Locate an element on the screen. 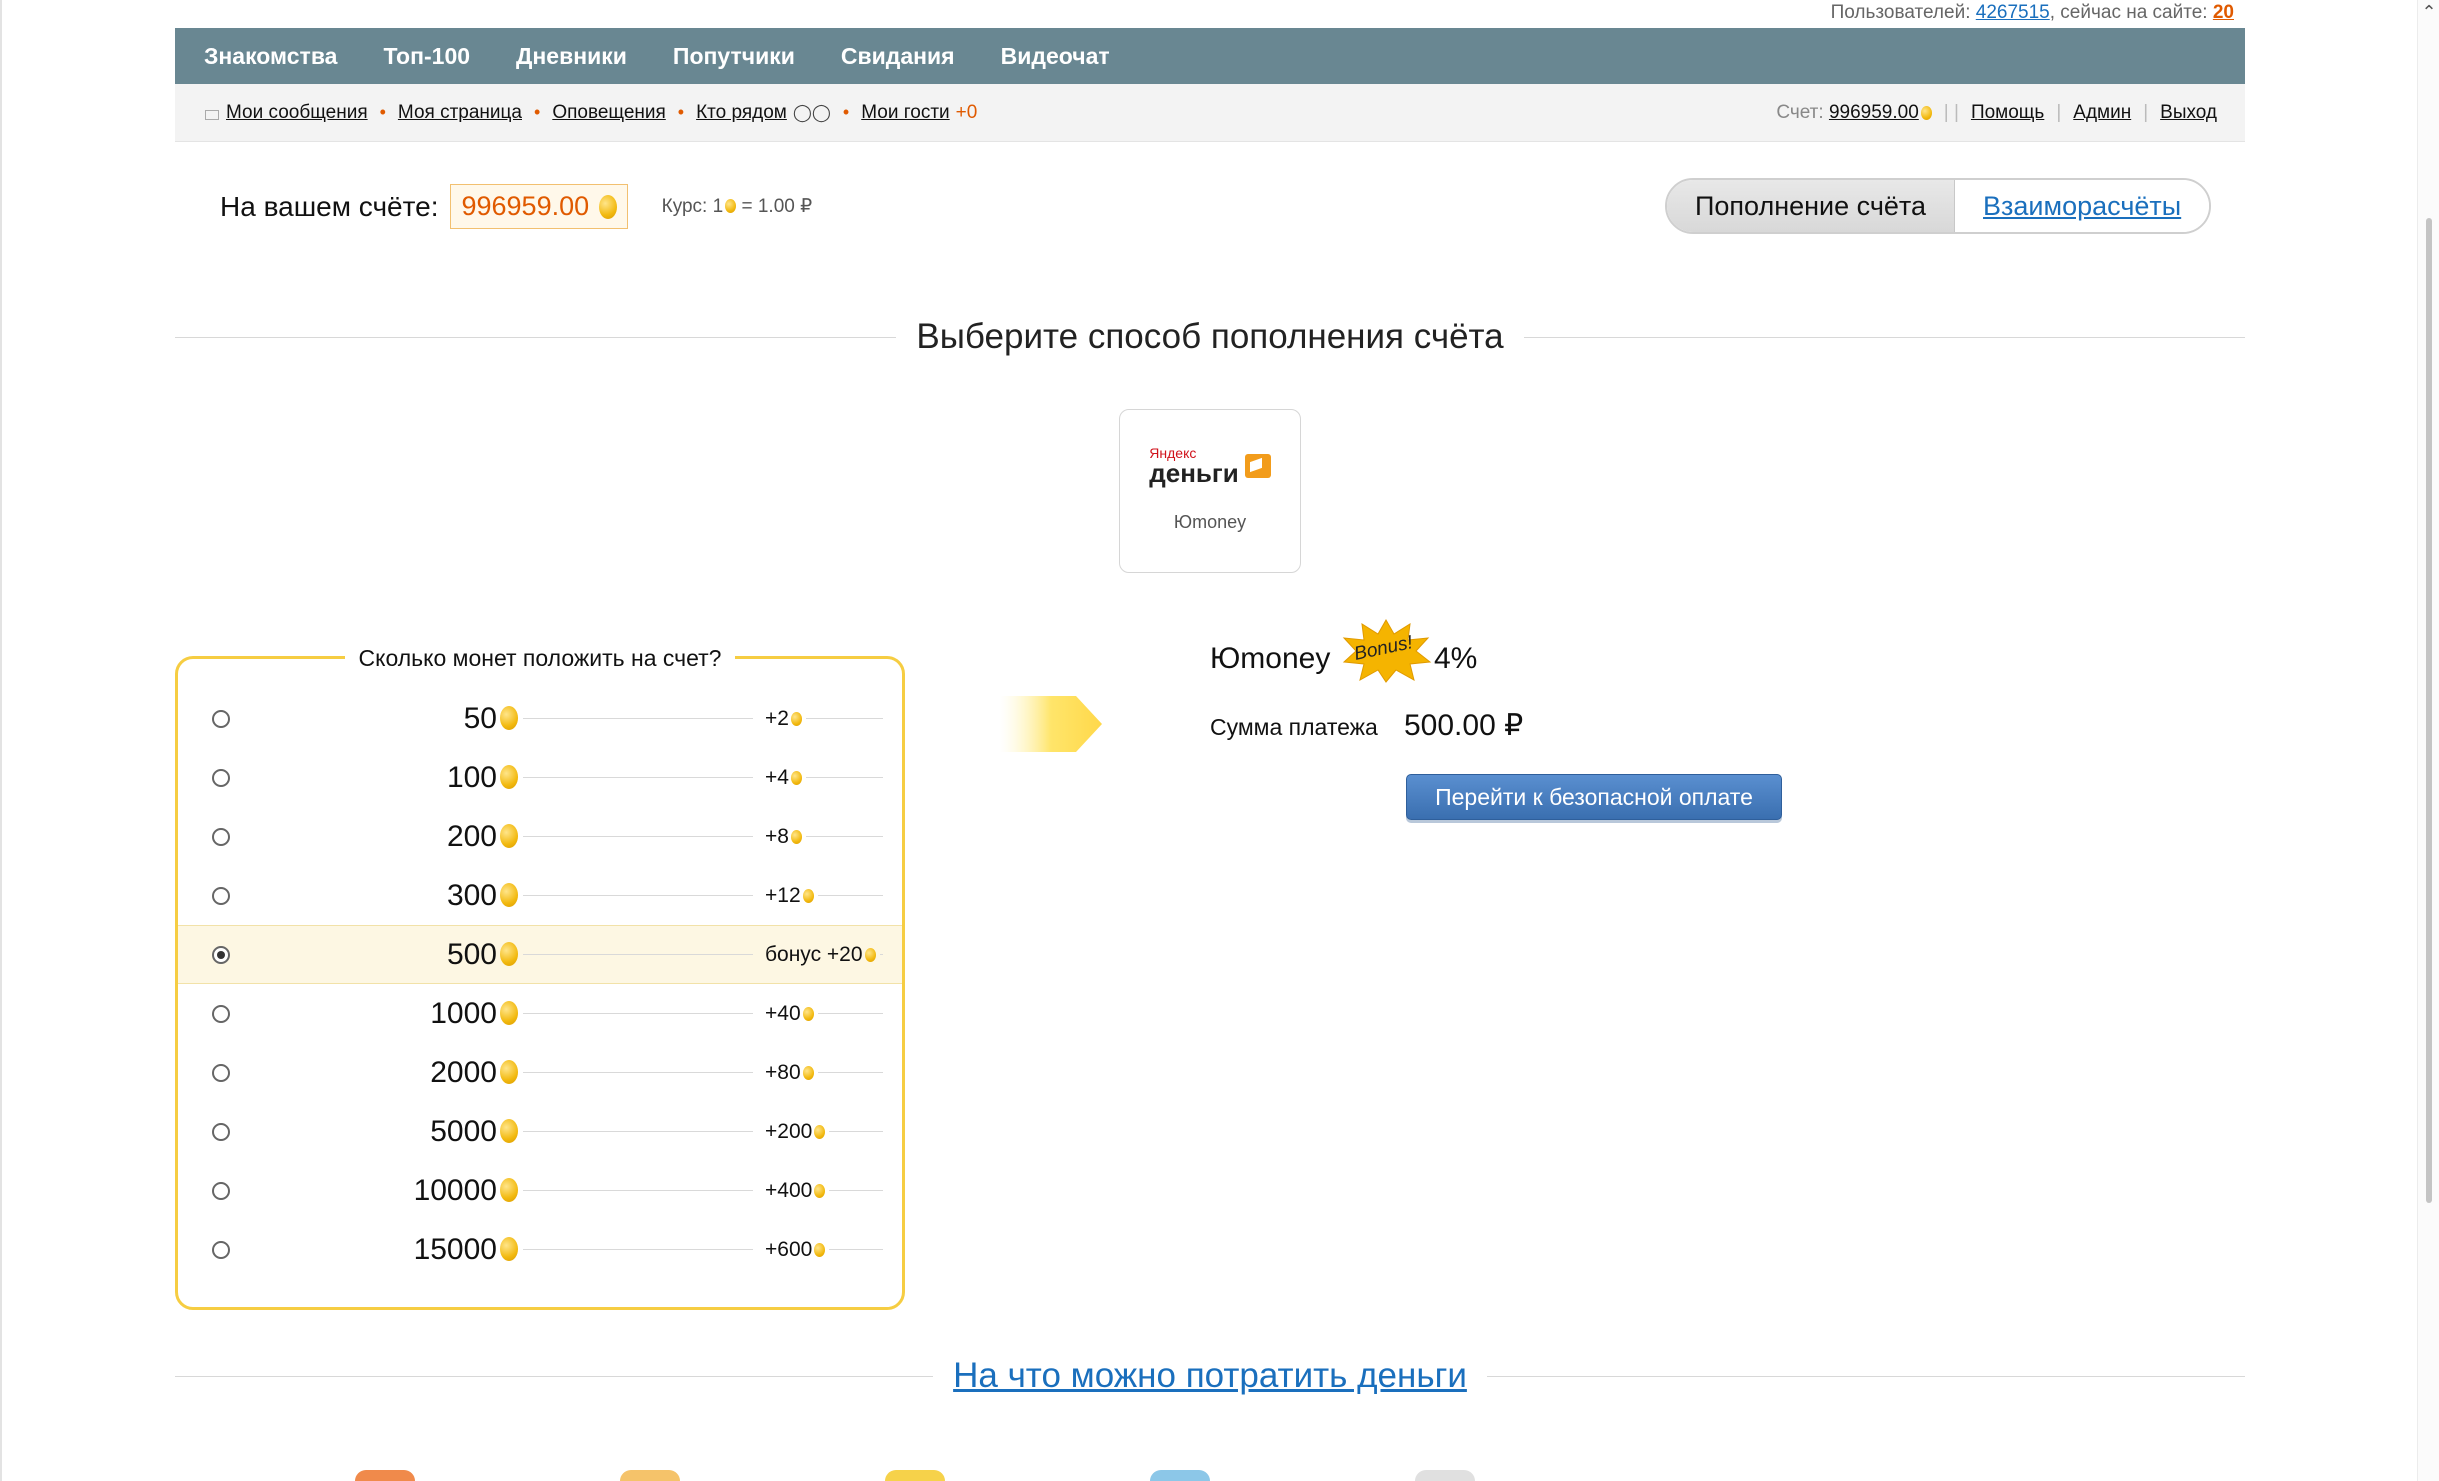 This screenshot has height=1481, width=2439. amount-bonus: +2 is located at coordinates (779, 718).